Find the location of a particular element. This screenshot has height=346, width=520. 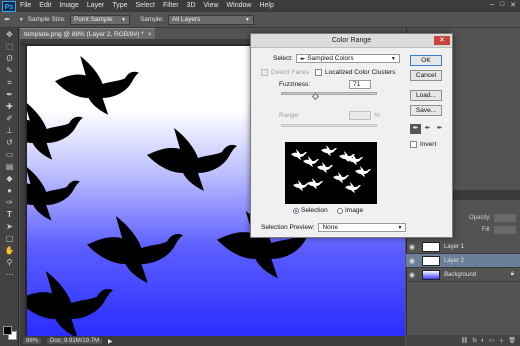

invert-label: Invert is located at coordinates (428, 144).